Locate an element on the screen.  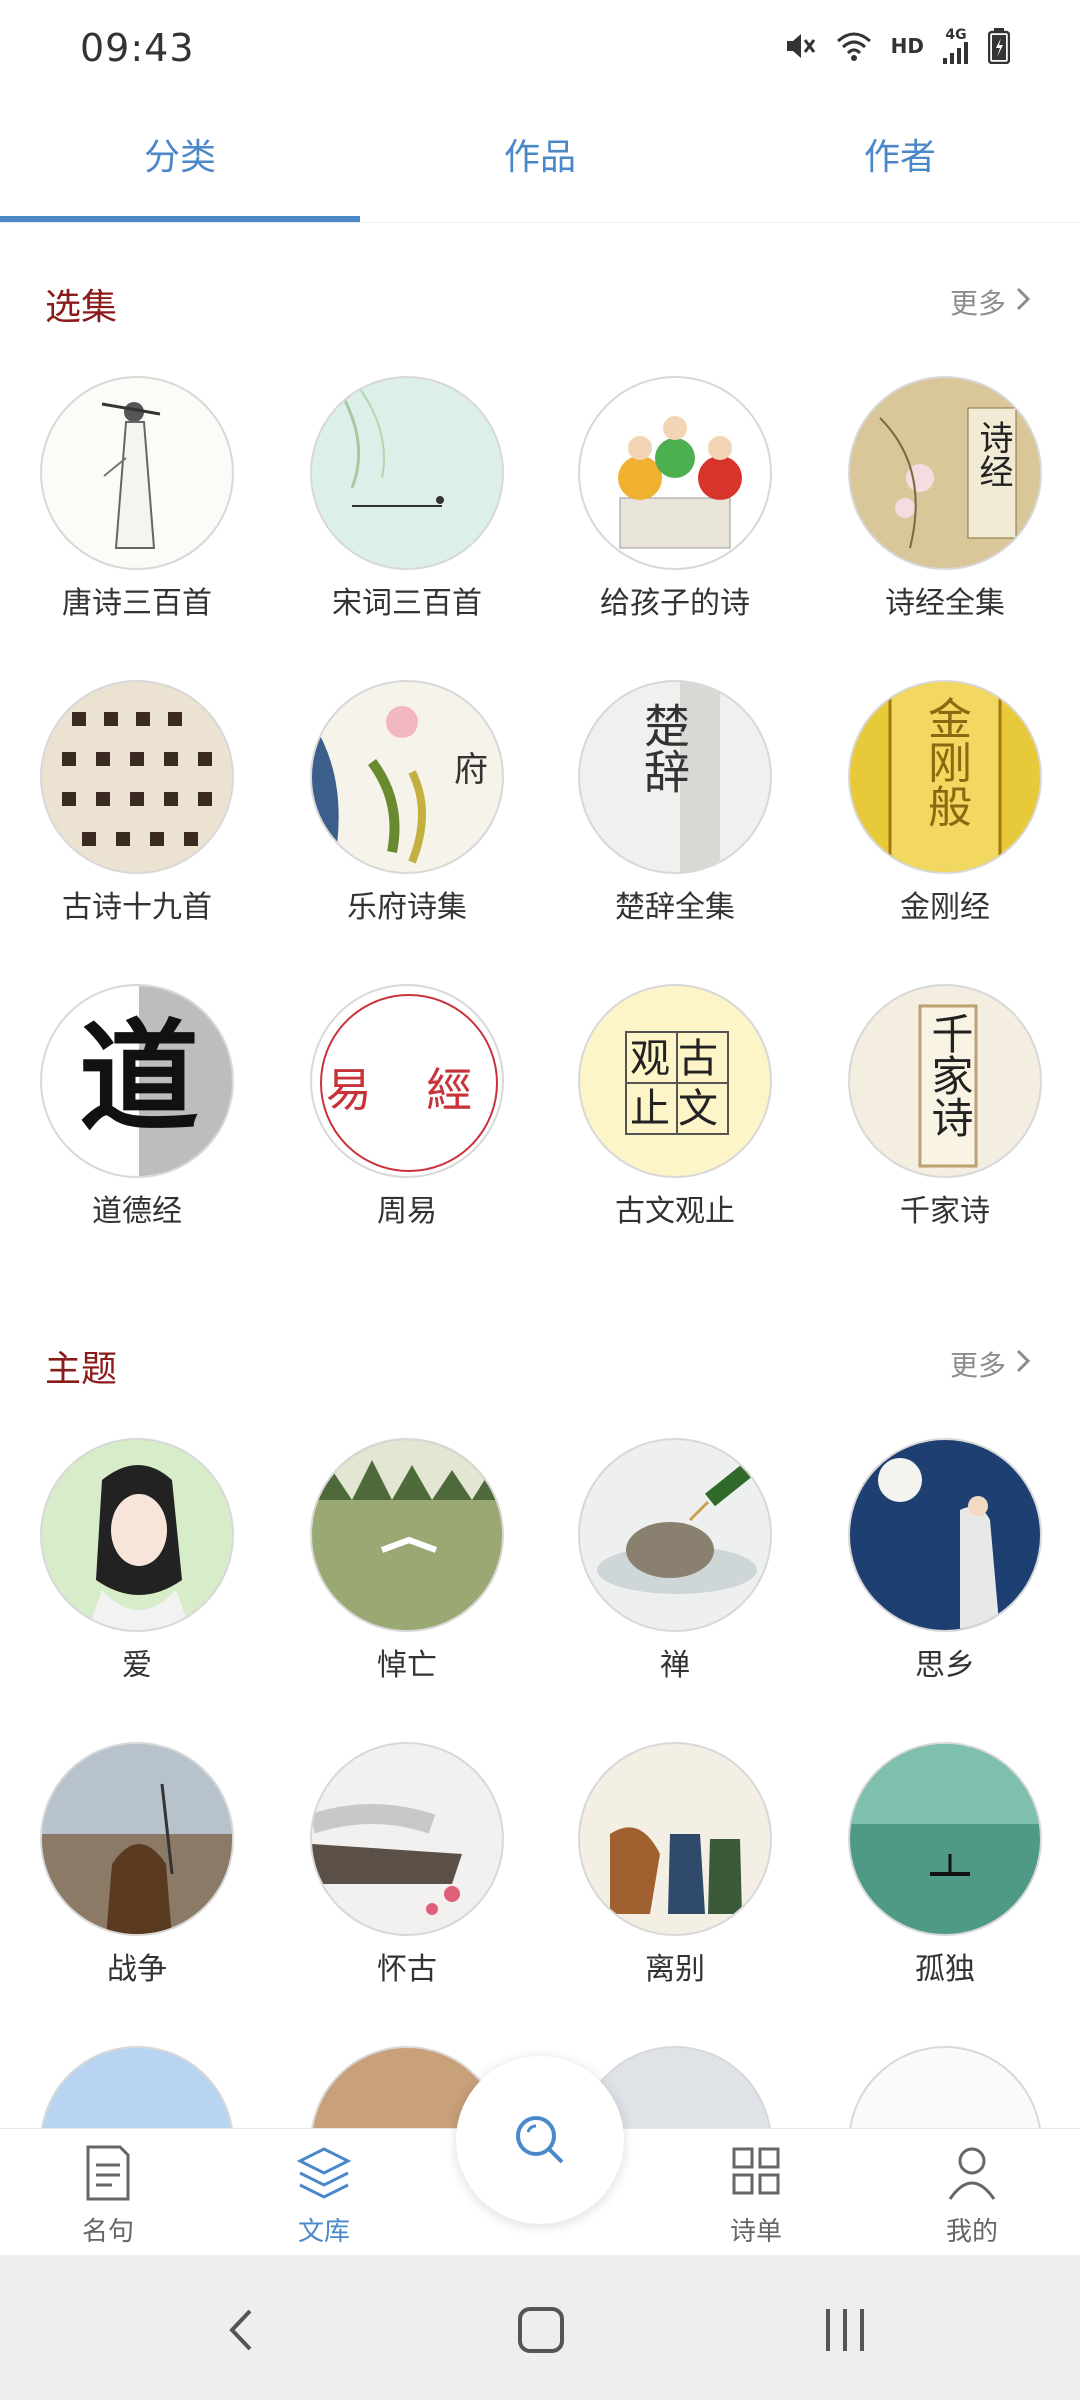
zhouyi-cover-image: 易 經 is located at coordinates (407, 1081).